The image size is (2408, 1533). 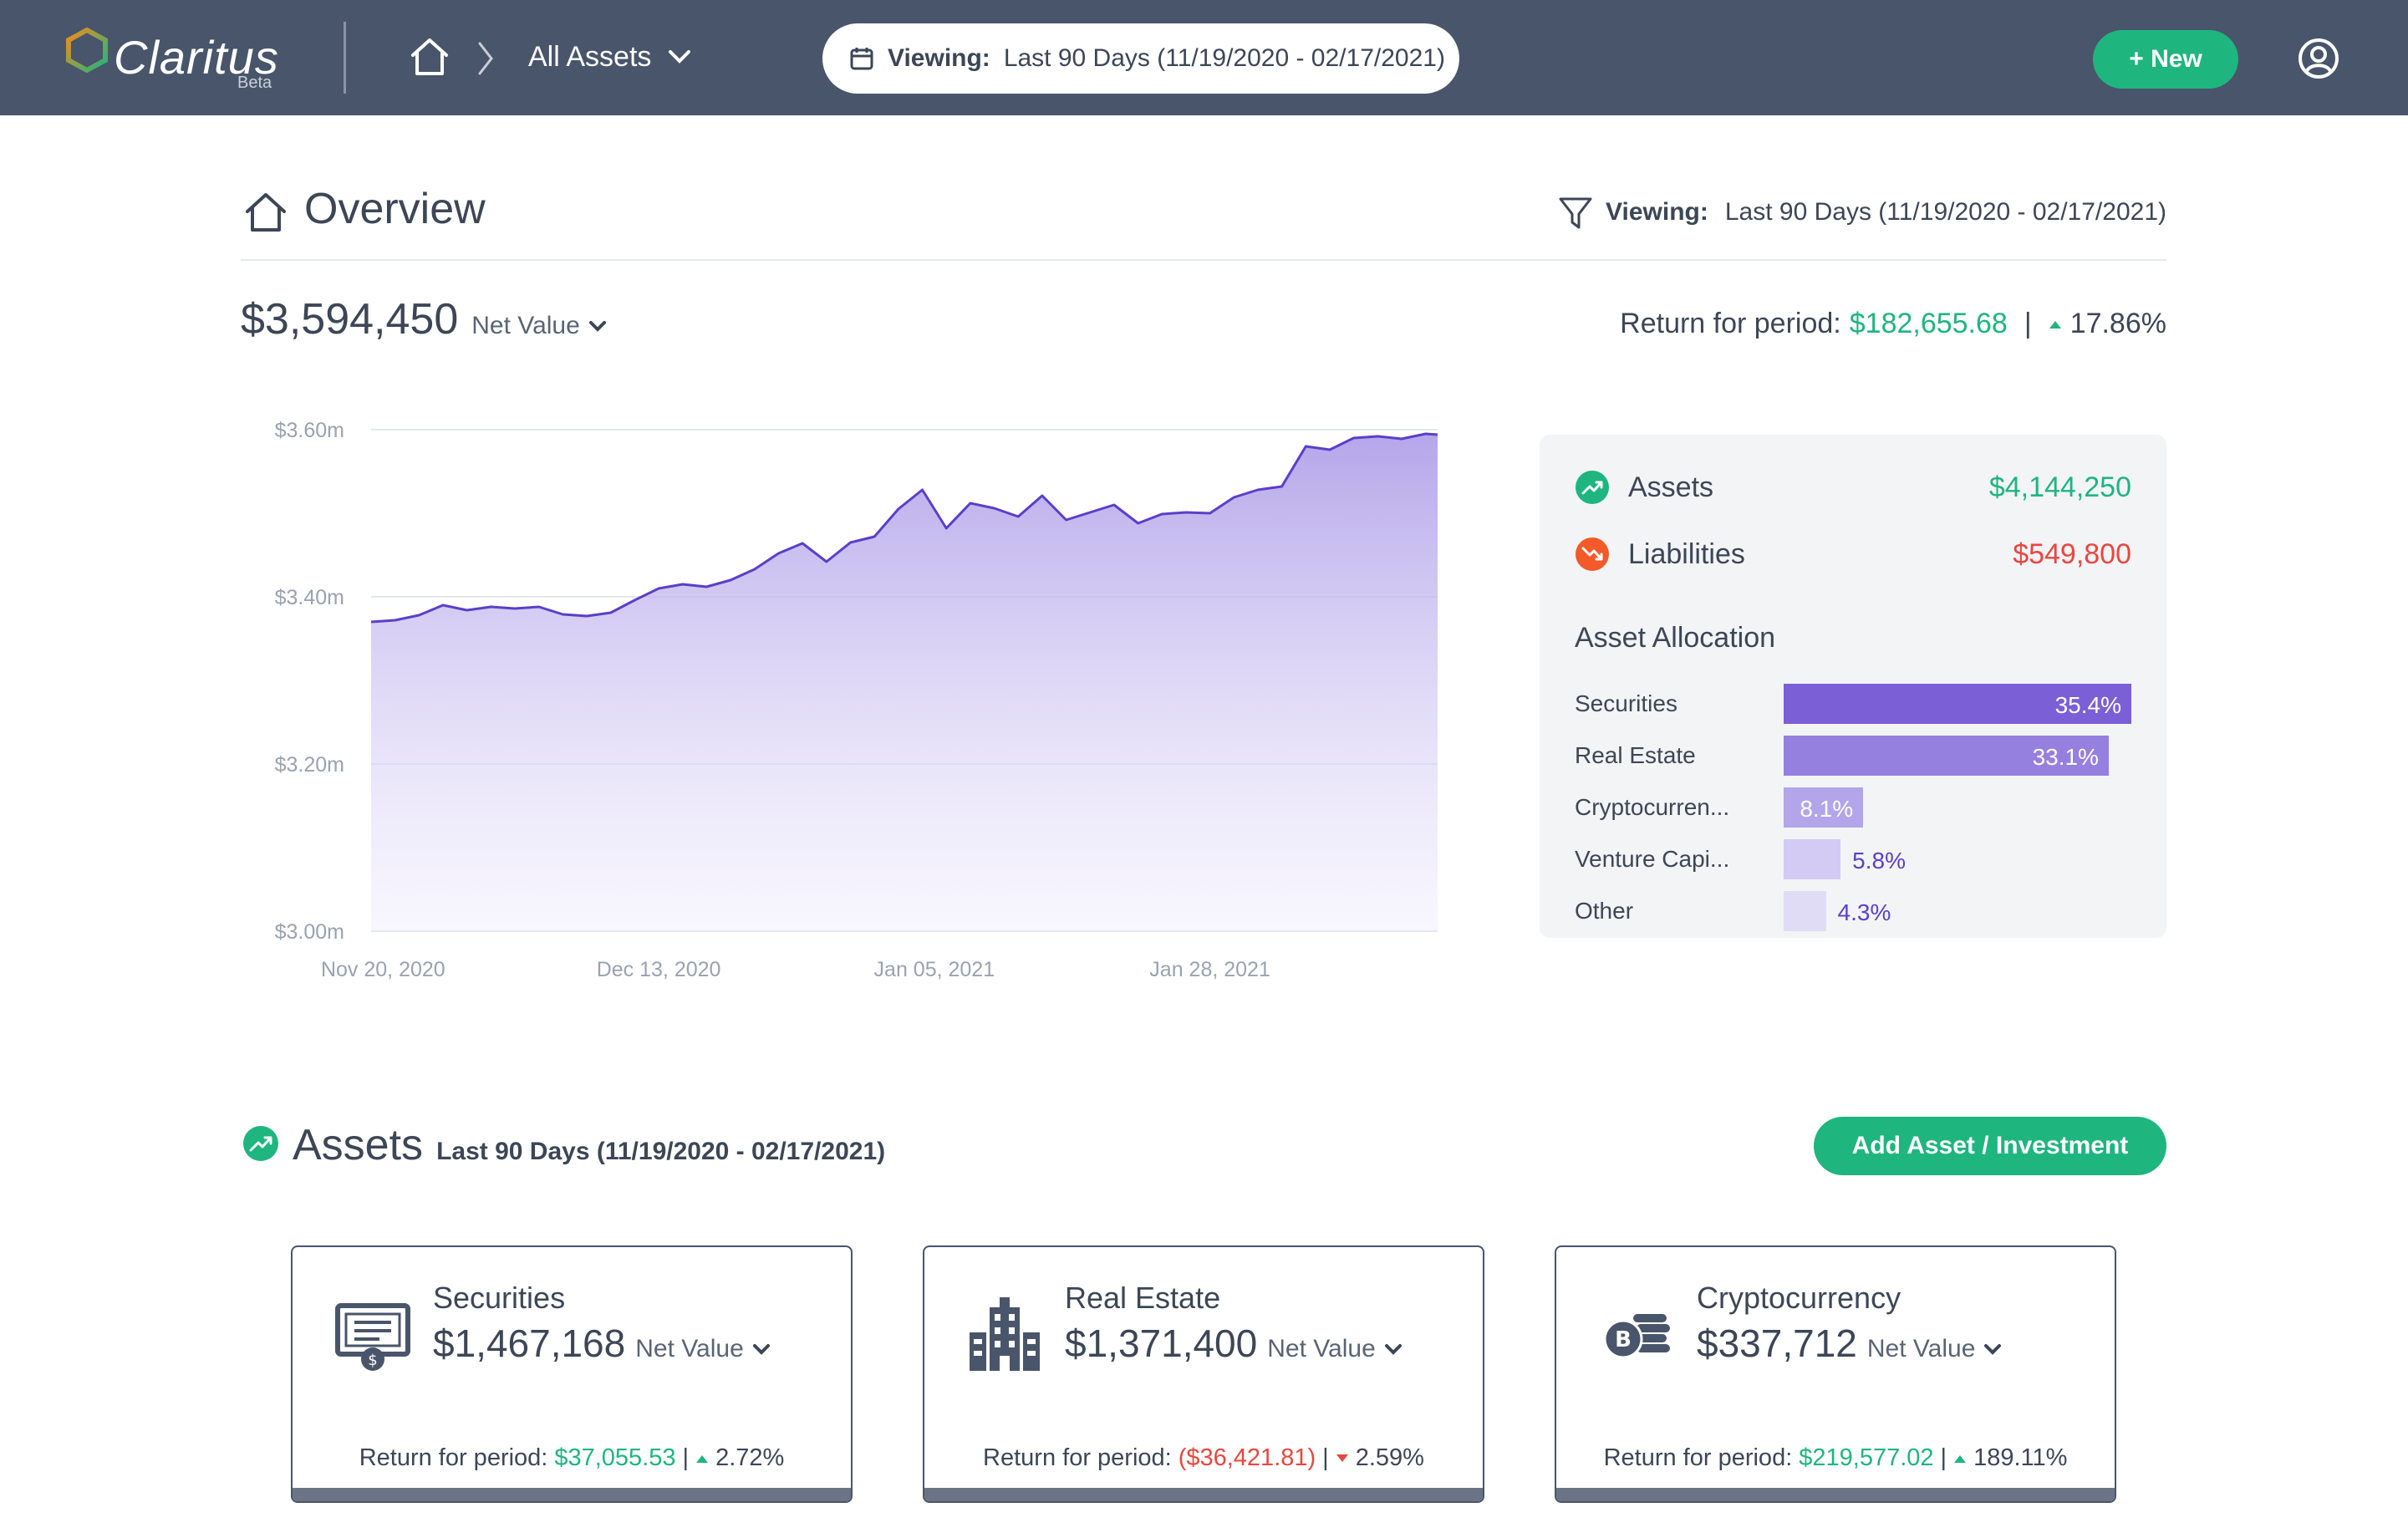 What do you see at coordinates (1853, 554) in the screenshot?
I see `summary-liabilities-row: Liabilities $549,800` at bounding box center [1853, 554].